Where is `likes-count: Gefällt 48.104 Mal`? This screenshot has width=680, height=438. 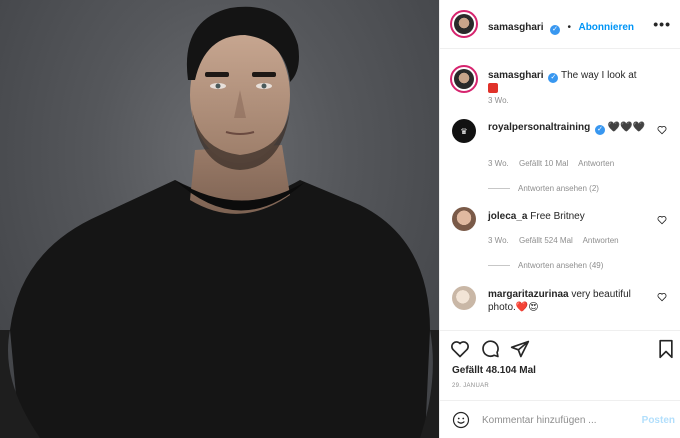
likes-count: Gefällt 48.104 Mal is located at coordinates (494, 370).